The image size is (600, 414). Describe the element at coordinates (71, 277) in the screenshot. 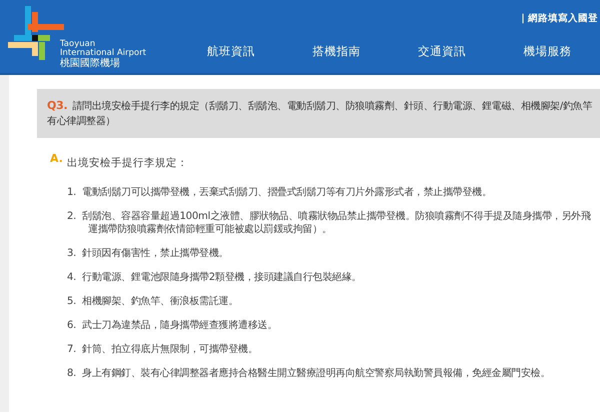

I see `item-number: 4.` at that location.